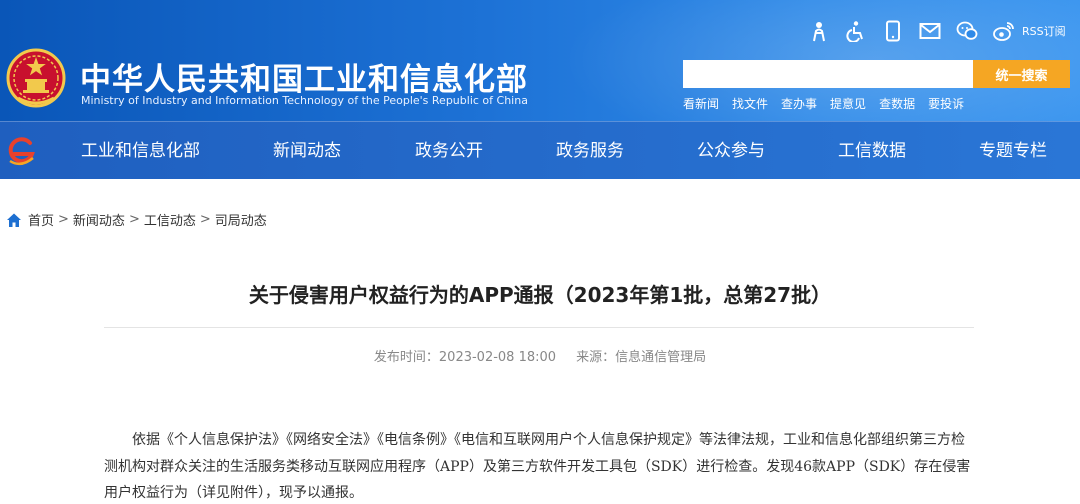 This screenshot has width=1080, height=504. What do you see at coordinates (848, 103) in the screenshot?
I see `quick-link-feedback: 提意见` at bounding box center [848, 103].